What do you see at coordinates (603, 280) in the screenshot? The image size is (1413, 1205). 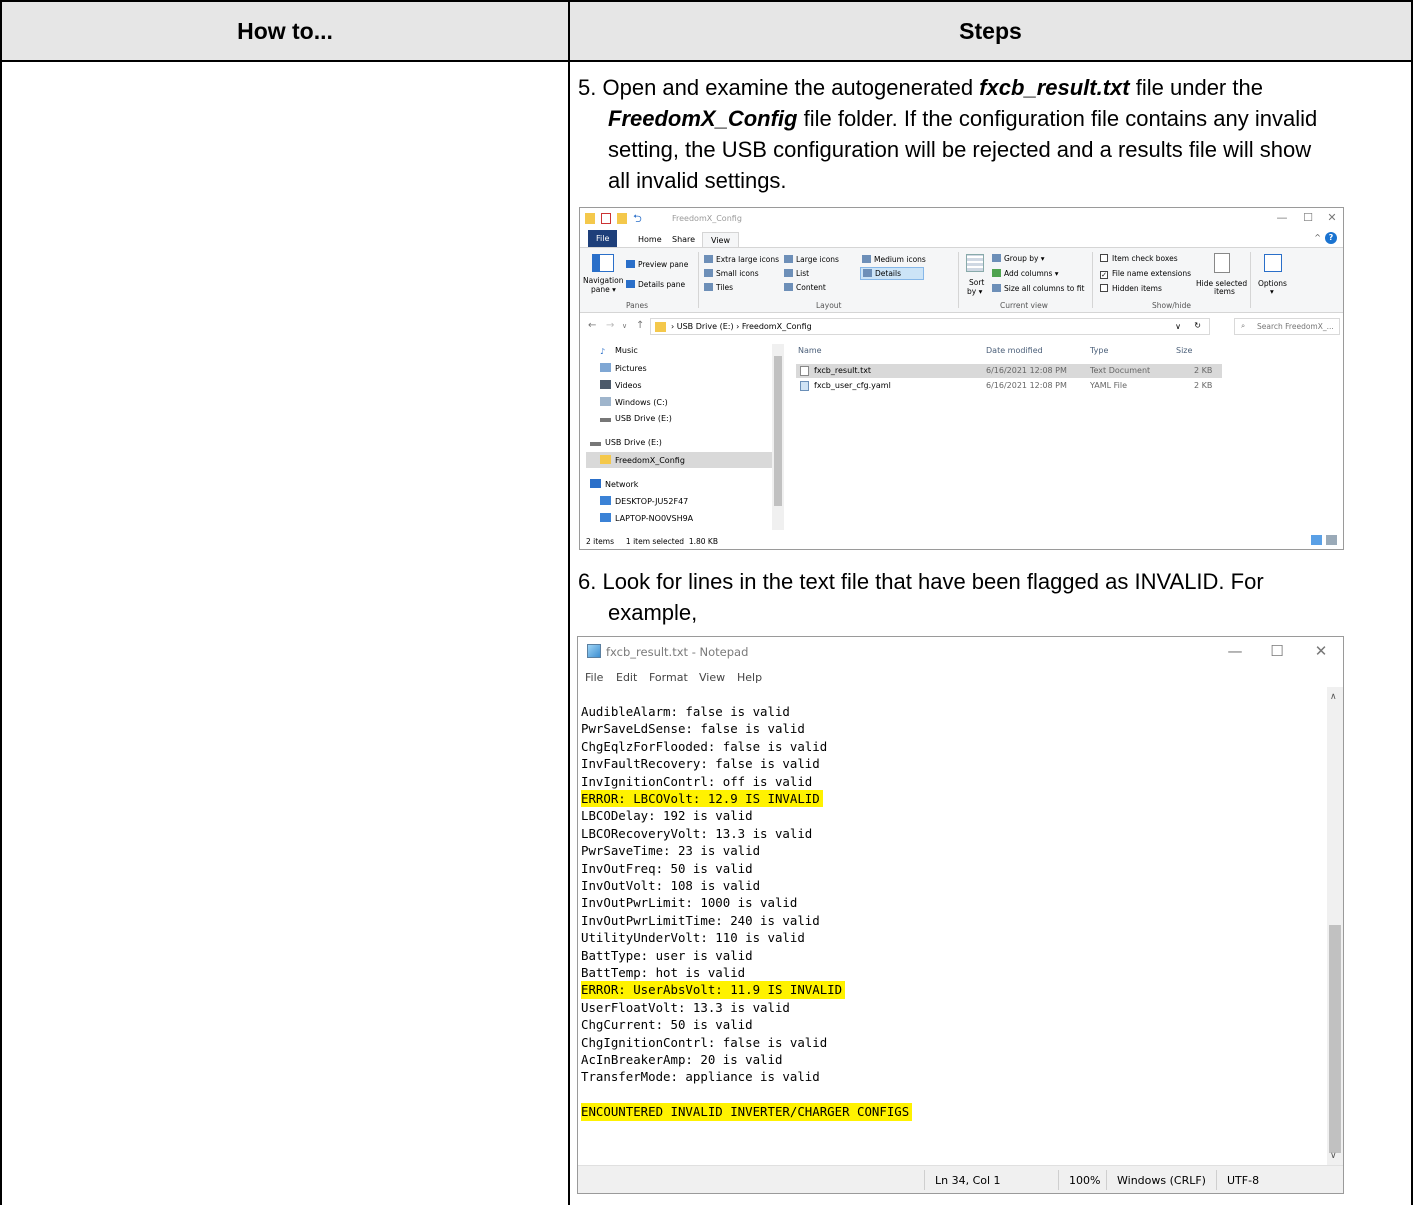 I see `navigation-pane-button: Navigation` at bounding box center [603, 280].